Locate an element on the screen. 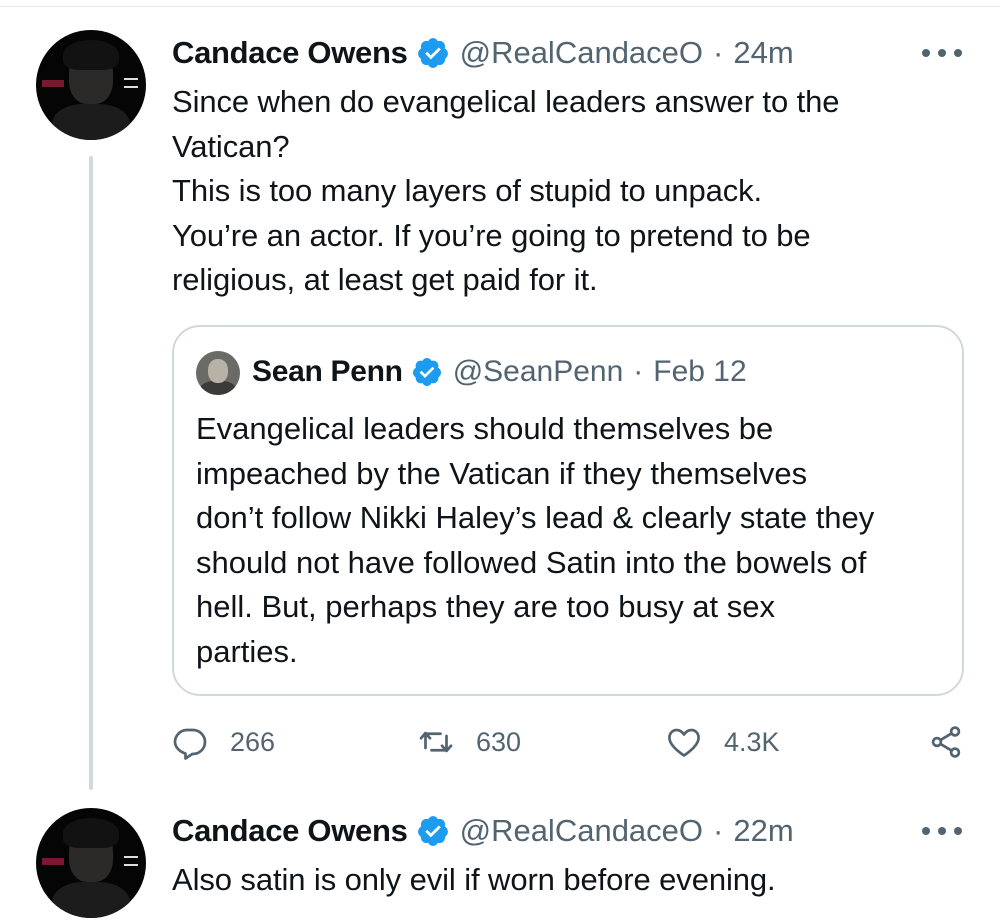  like-count: 4.3K is located at coordinates (752, 741).